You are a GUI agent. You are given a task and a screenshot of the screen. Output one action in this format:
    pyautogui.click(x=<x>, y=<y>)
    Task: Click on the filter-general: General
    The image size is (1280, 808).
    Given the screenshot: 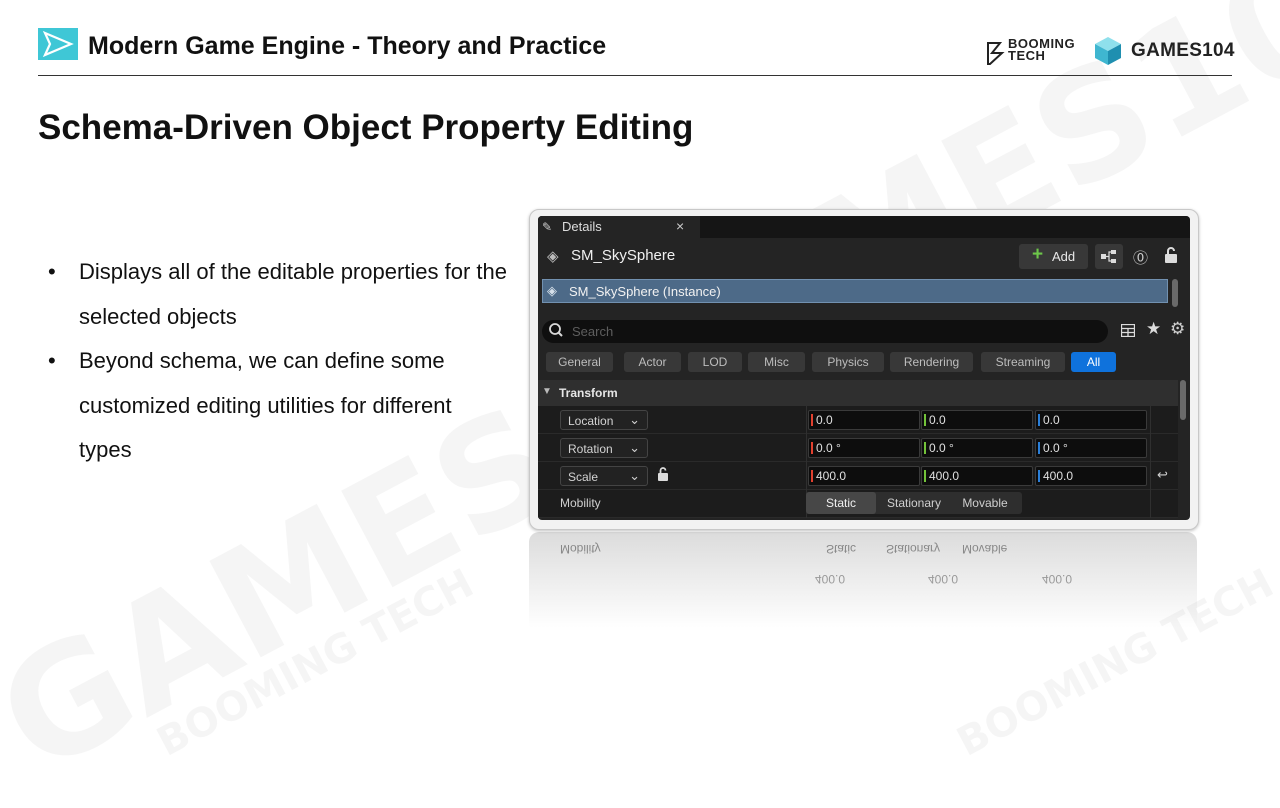 What is the action you would take?
    pyautogui.click(x=579, y=362)
    